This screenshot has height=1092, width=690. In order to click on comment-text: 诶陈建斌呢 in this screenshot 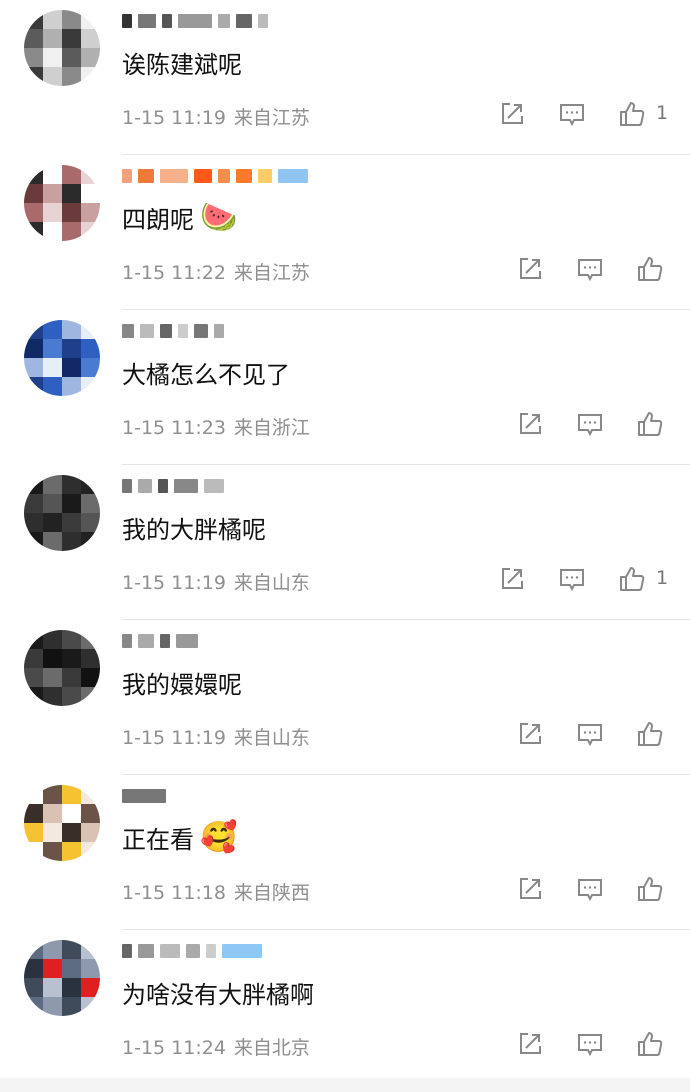, I will do `click(182, 62)`.